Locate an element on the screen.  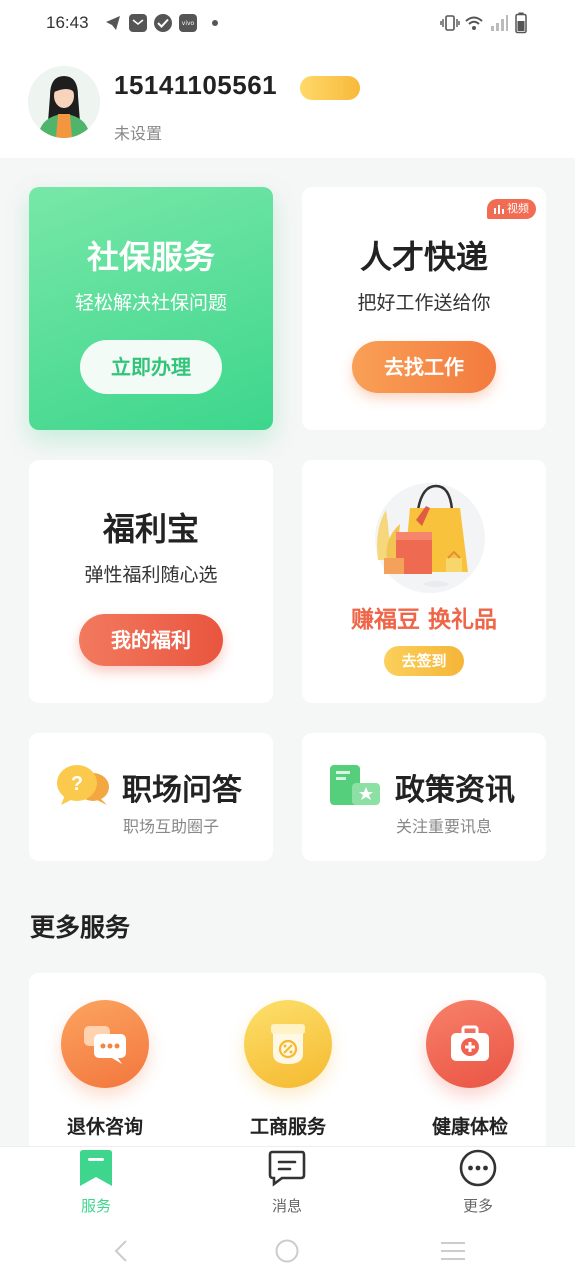
battery-icon is located at coordinates (521, 25).